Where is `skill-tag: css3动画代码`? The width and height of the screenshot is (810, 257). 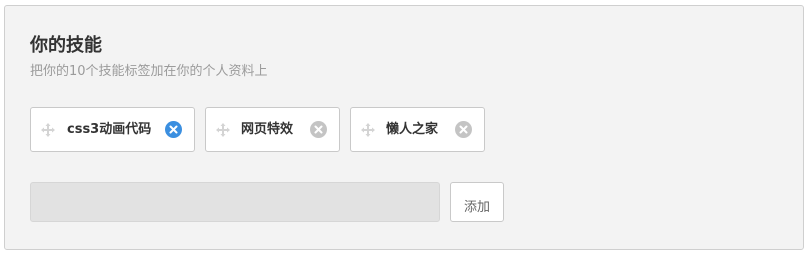
skill-tag: css3动画代码 is located at coordinates (112, 129).